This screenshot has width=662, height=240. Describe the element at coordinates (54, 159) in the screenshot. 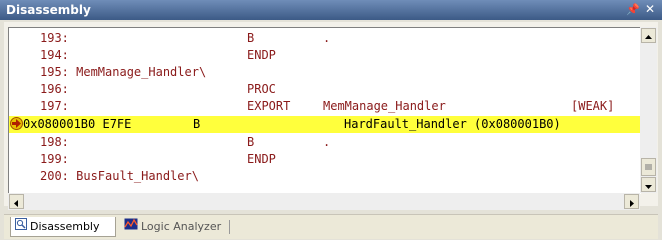

I see `line-number: 199:` at that location.